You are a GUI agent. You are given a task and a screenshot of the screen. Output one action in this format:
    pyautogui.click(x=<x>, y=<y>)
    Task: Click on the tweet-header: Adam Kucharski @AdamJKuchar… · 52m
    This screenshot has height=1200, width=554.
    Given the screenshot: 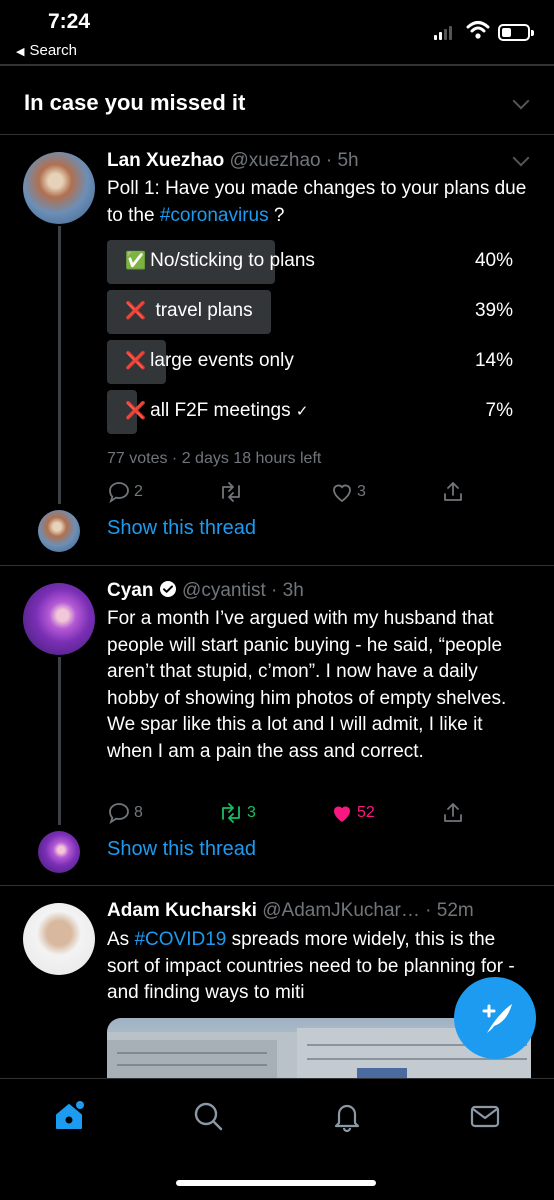 What is the action you would take?
    pyautogui.click(x=290, y=910)
    